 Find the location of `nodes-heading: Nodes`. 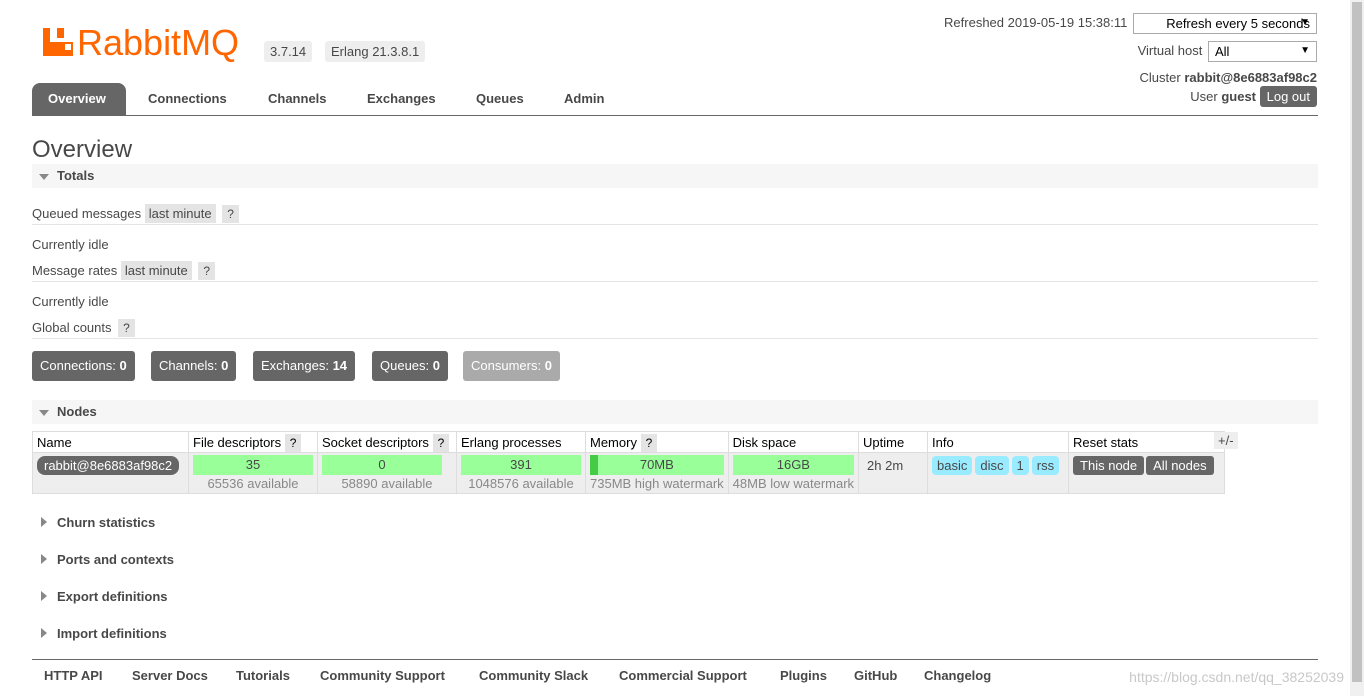

nodes-heading: Nodes is located at coordinates (77, 411).